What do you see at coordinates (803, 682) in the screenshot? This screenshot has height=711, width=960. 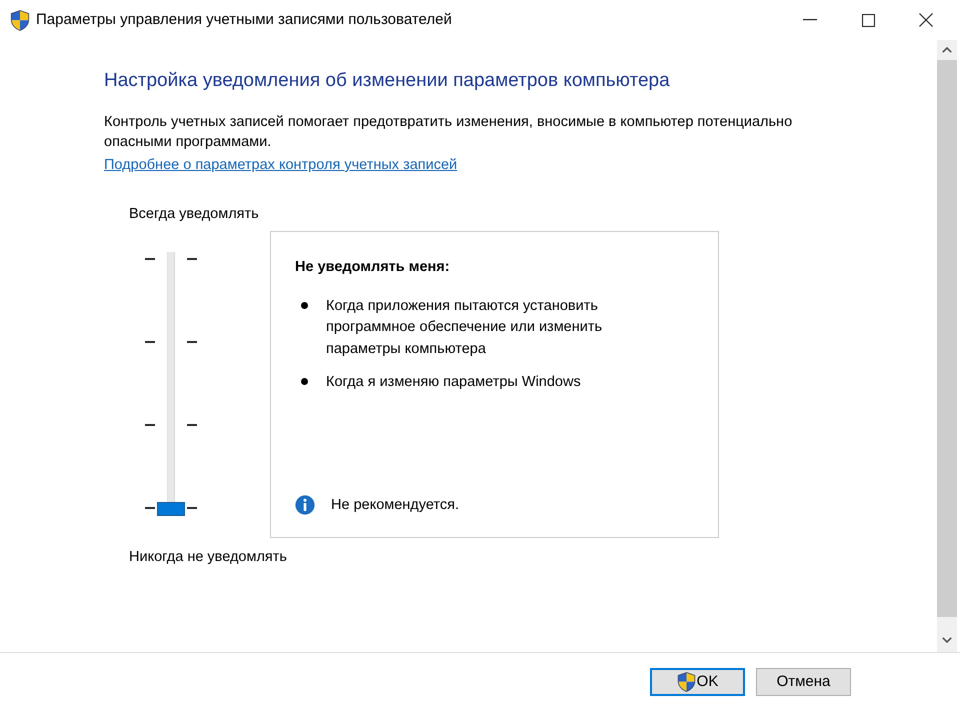 I see `cancel-button: Отмена` at bounding box center [803, 682].